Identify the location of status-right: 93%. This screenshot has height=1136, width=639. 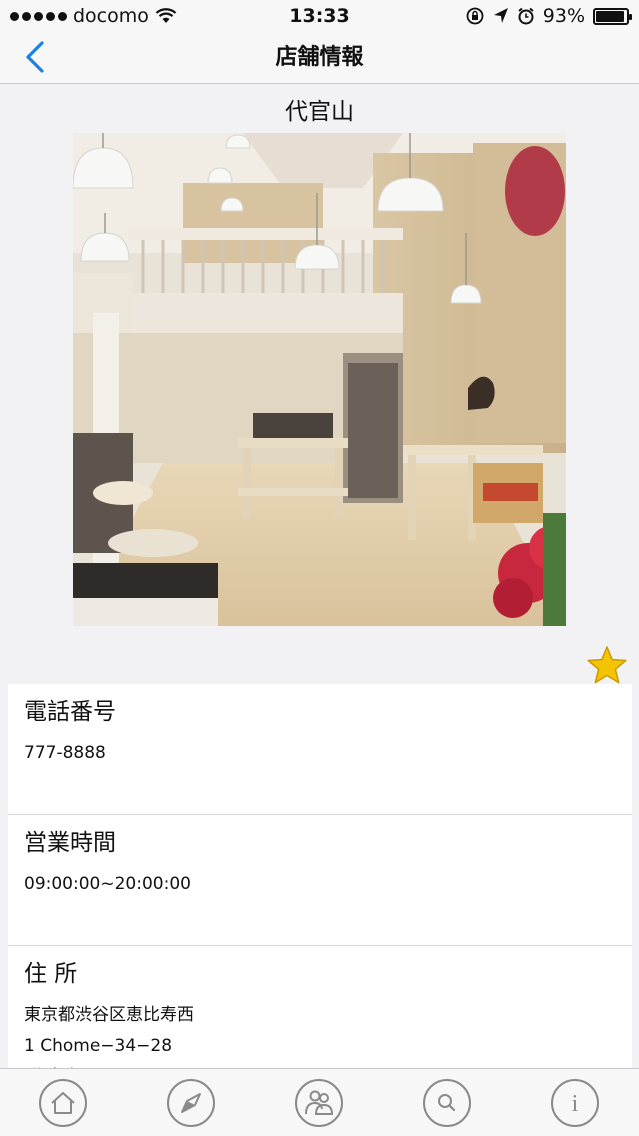
(548, 16).